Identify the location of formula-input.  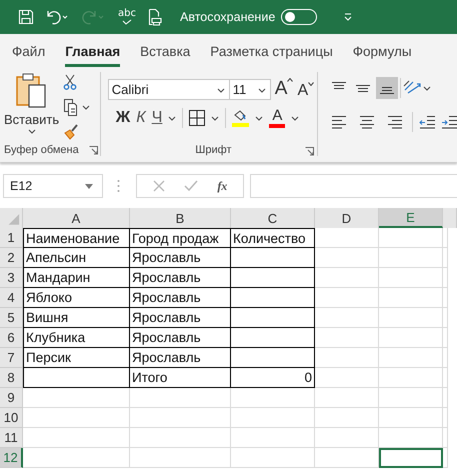
(353, 186).